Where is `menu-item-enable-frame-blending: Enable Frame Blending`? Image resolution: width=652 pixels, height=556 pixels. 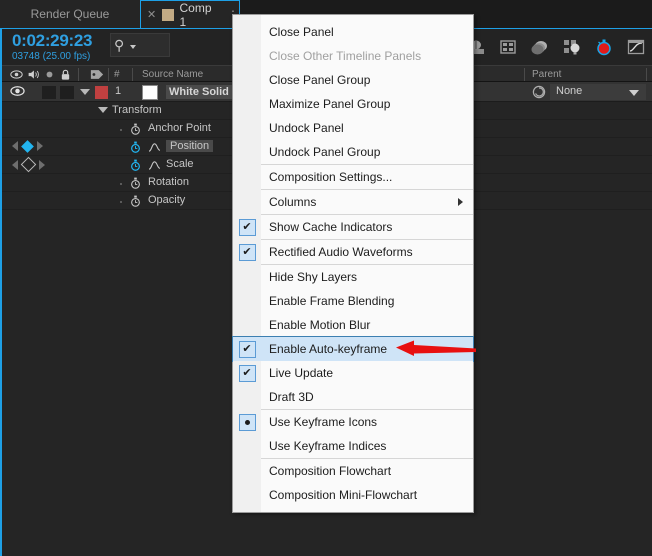
menu-item-enable-frame-blending: Enable Frame Blending is located at coordinates (353, 301).